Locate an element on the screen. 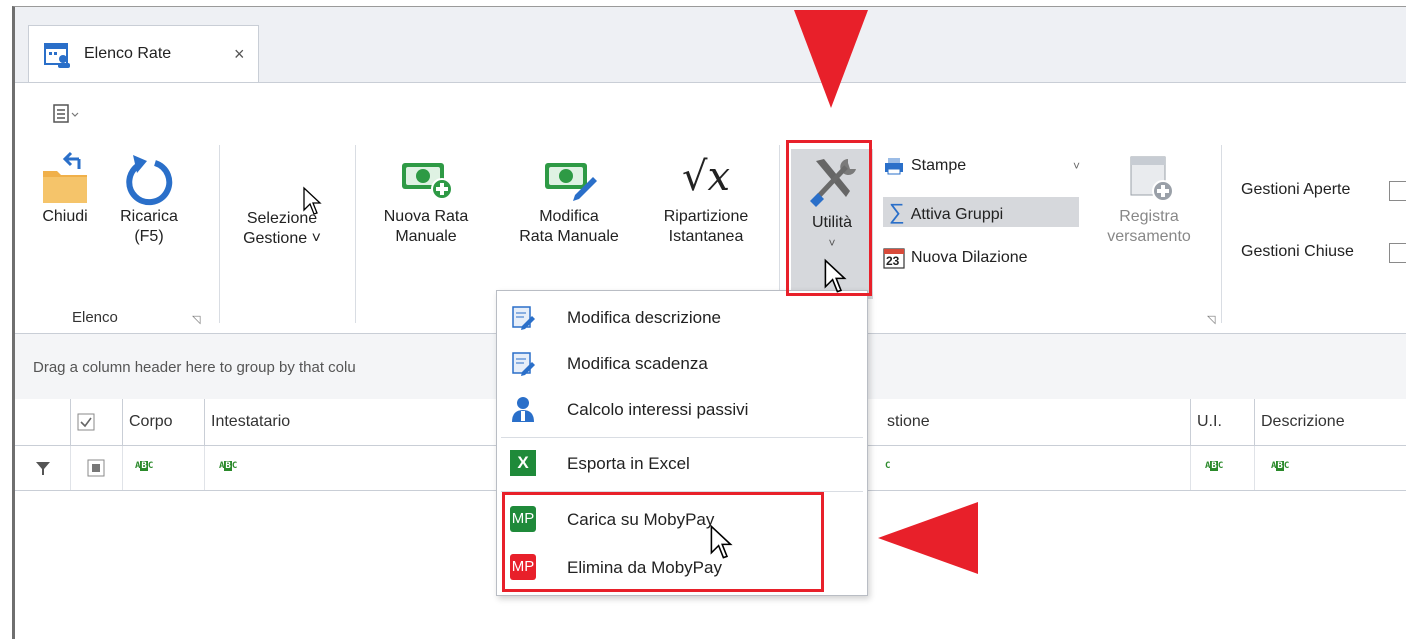 This screenshot has width=1406, height=639. filter-icon is located at coordinates (43, 468).